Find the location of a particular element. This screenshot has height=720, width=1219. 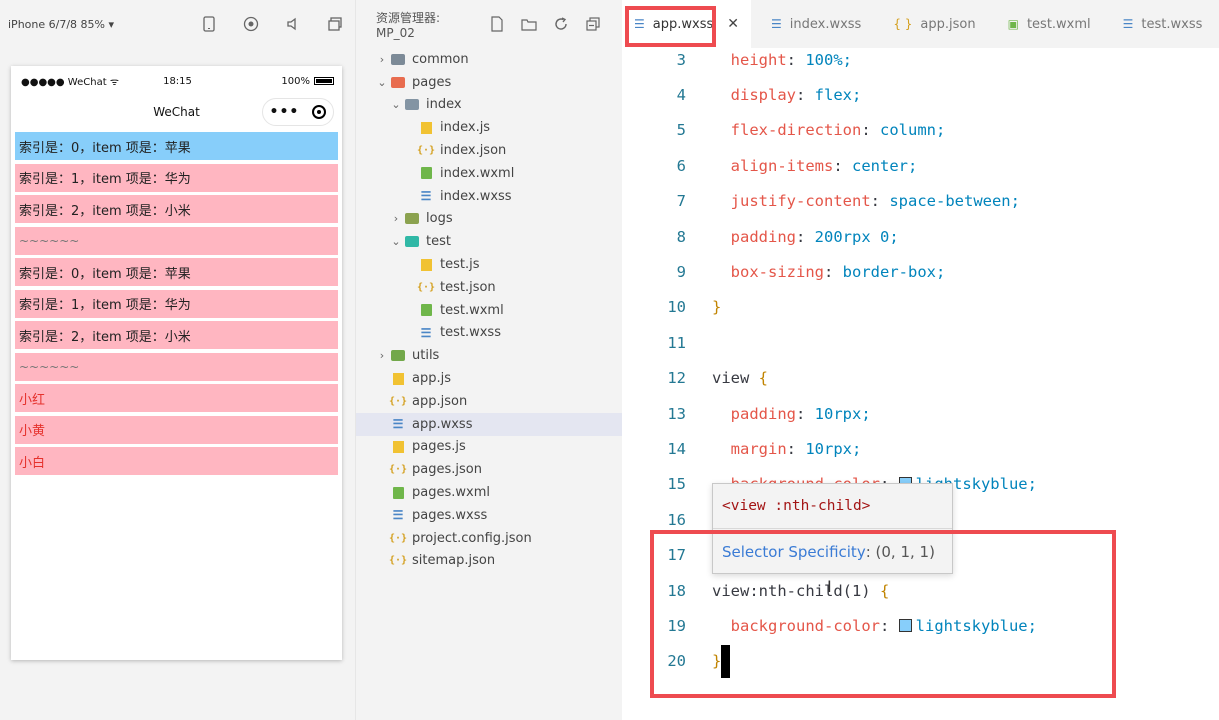

tree-item-pages-json: {·} pages.json is located at coordinates (489, 469).